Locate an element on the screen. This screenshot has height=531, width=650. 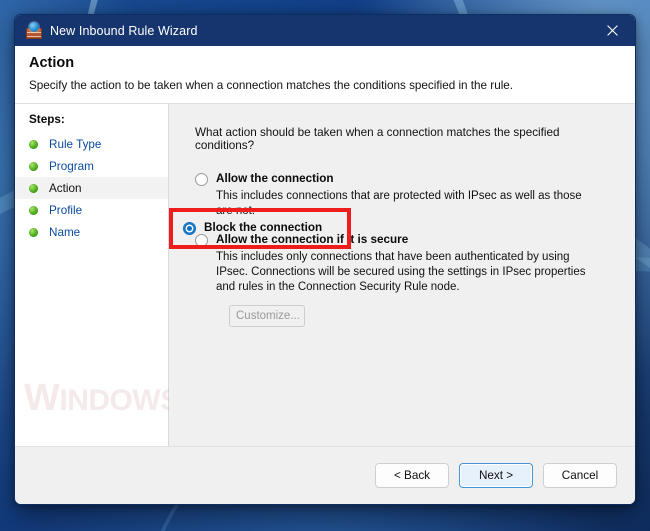
dialog-footer: < Back Next > Cancel is located at coordinates (325, 475).